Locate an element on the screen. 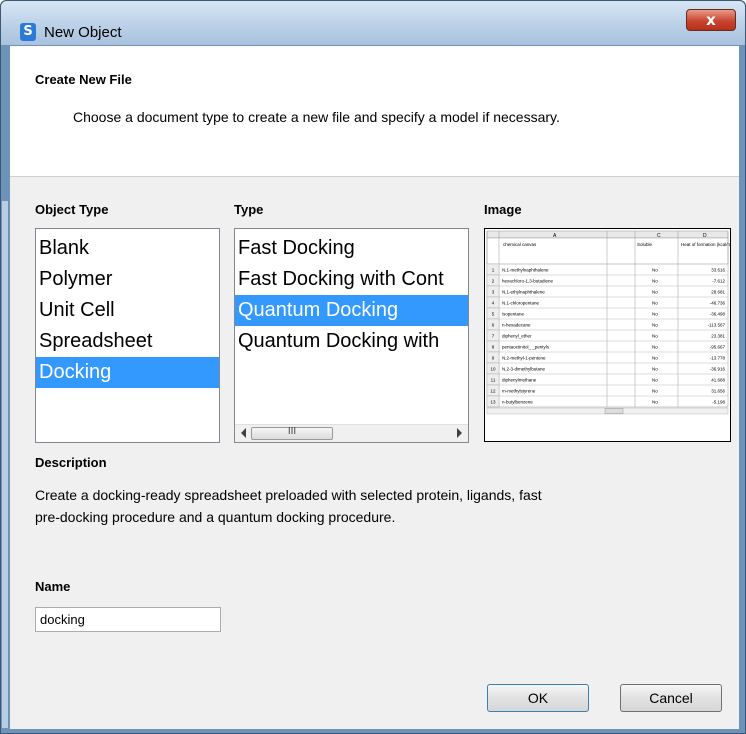  close-button: x is located at coordinates (711, 20).